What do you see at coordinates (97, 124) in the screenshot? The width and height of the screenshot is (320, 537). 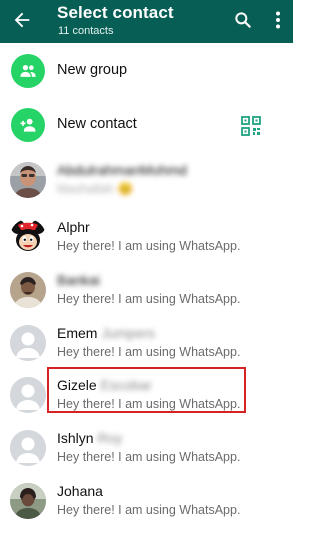 I see `new-contact-label: New contact` at bounding box center [97, 124].